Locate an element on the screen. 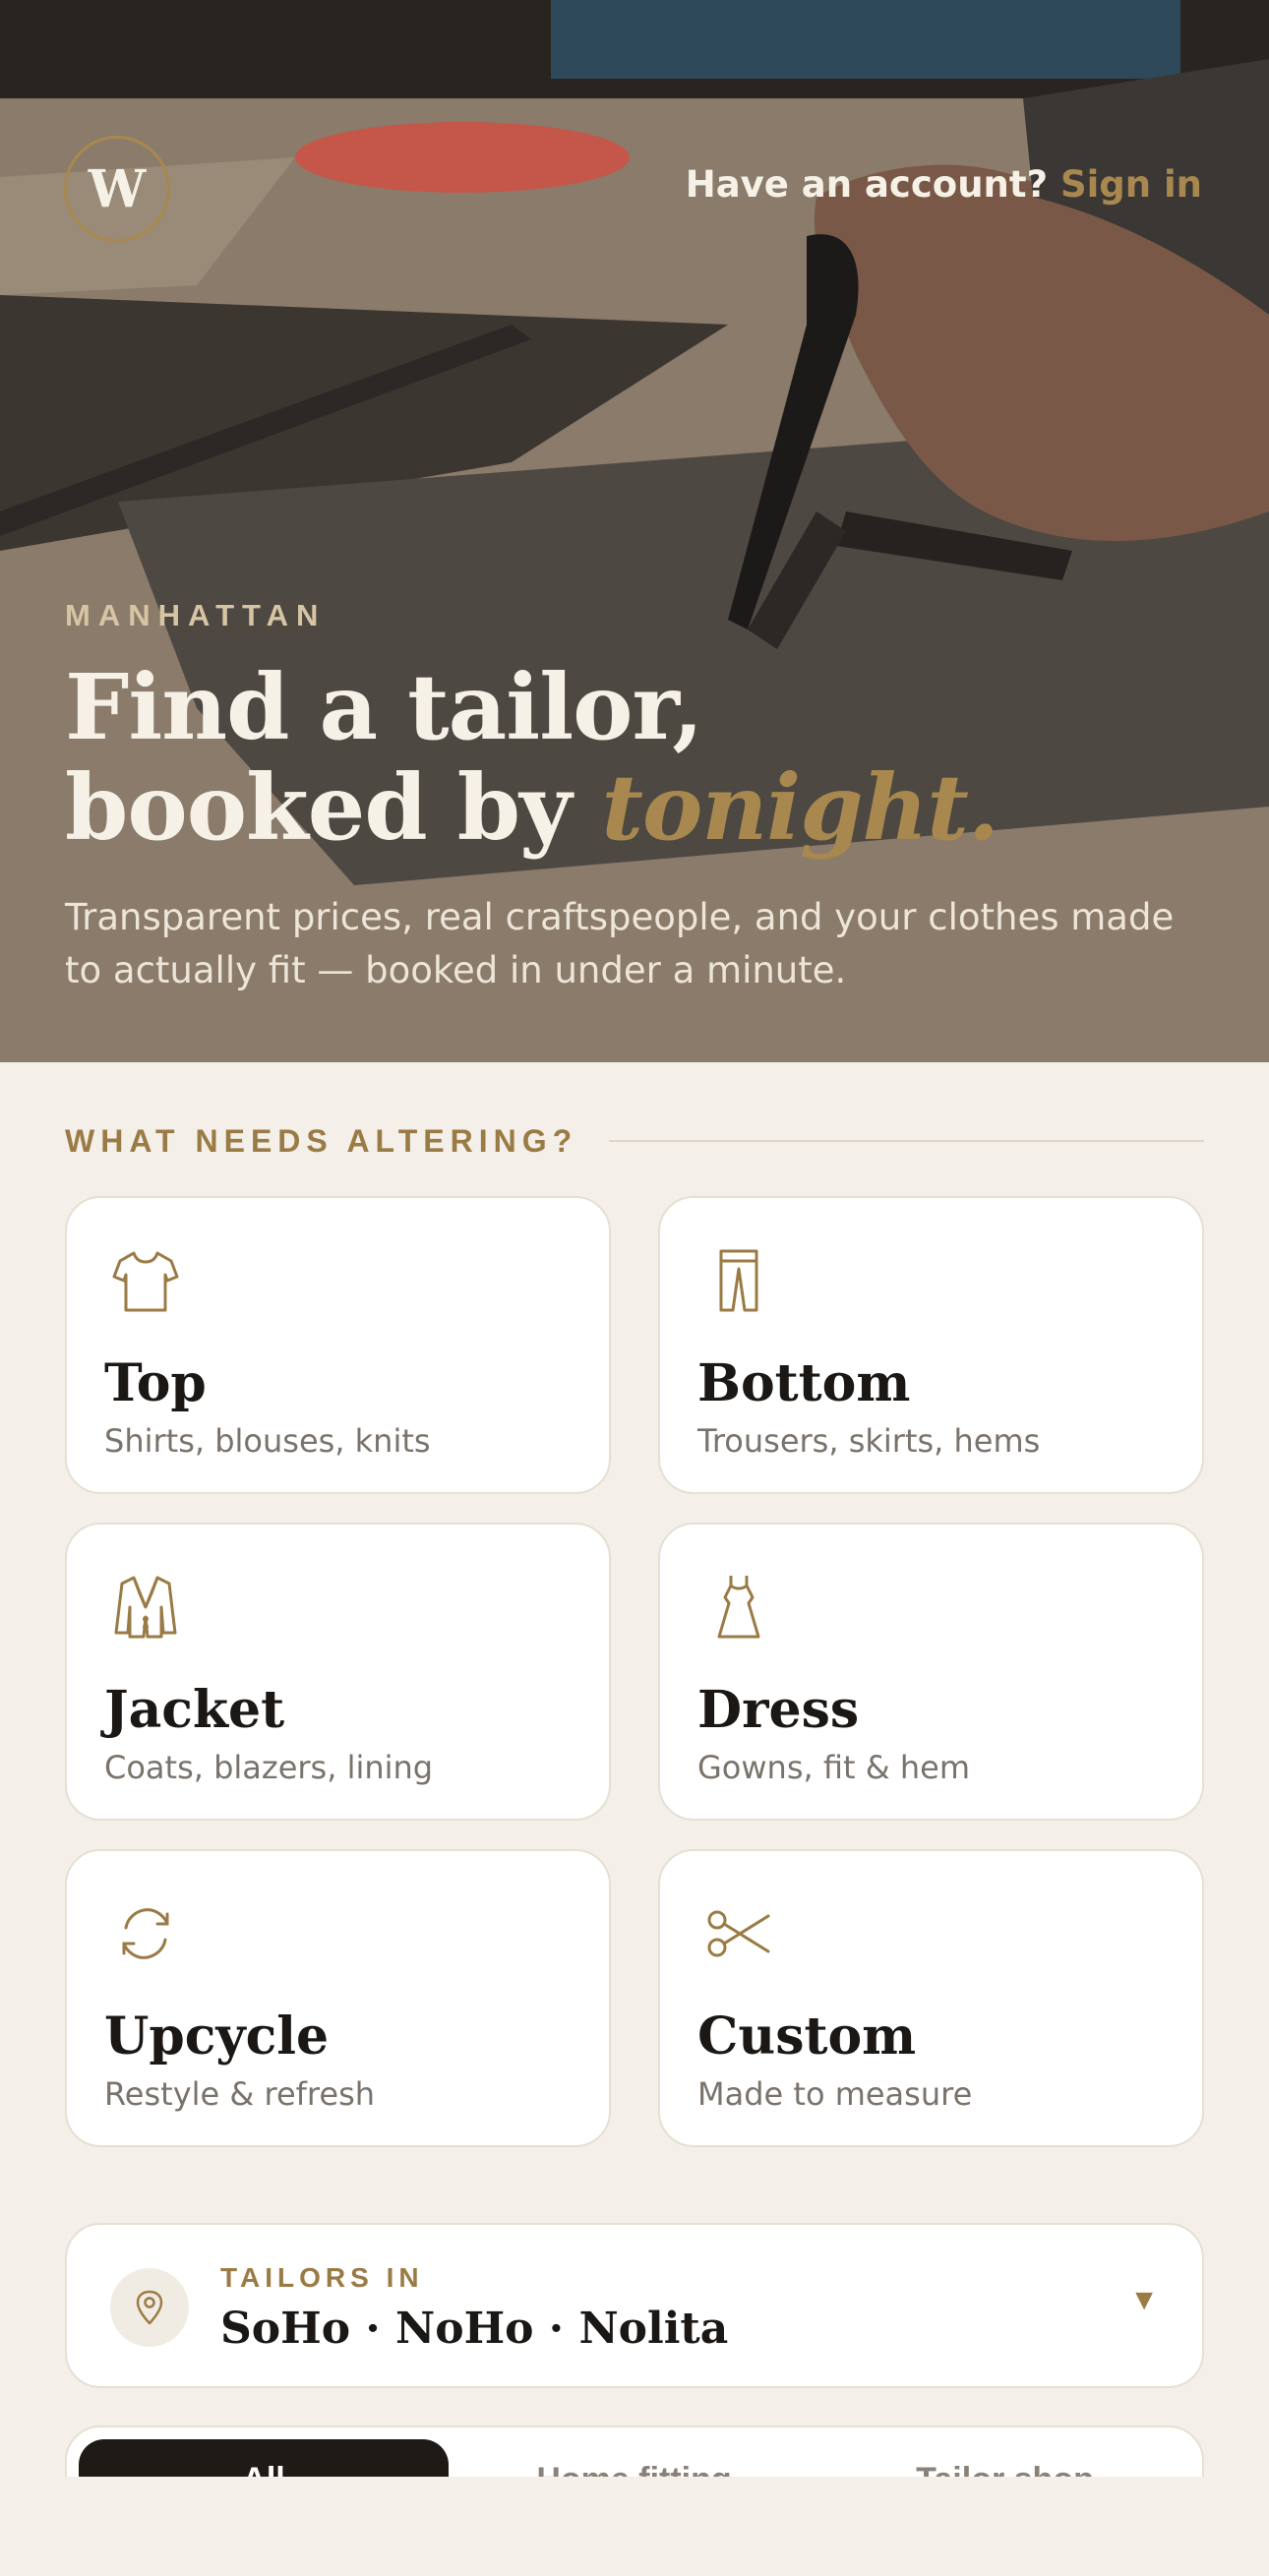  filter-tabs-viewport: All Home fitting Tailor shop is located at coordinates (634, 2451).